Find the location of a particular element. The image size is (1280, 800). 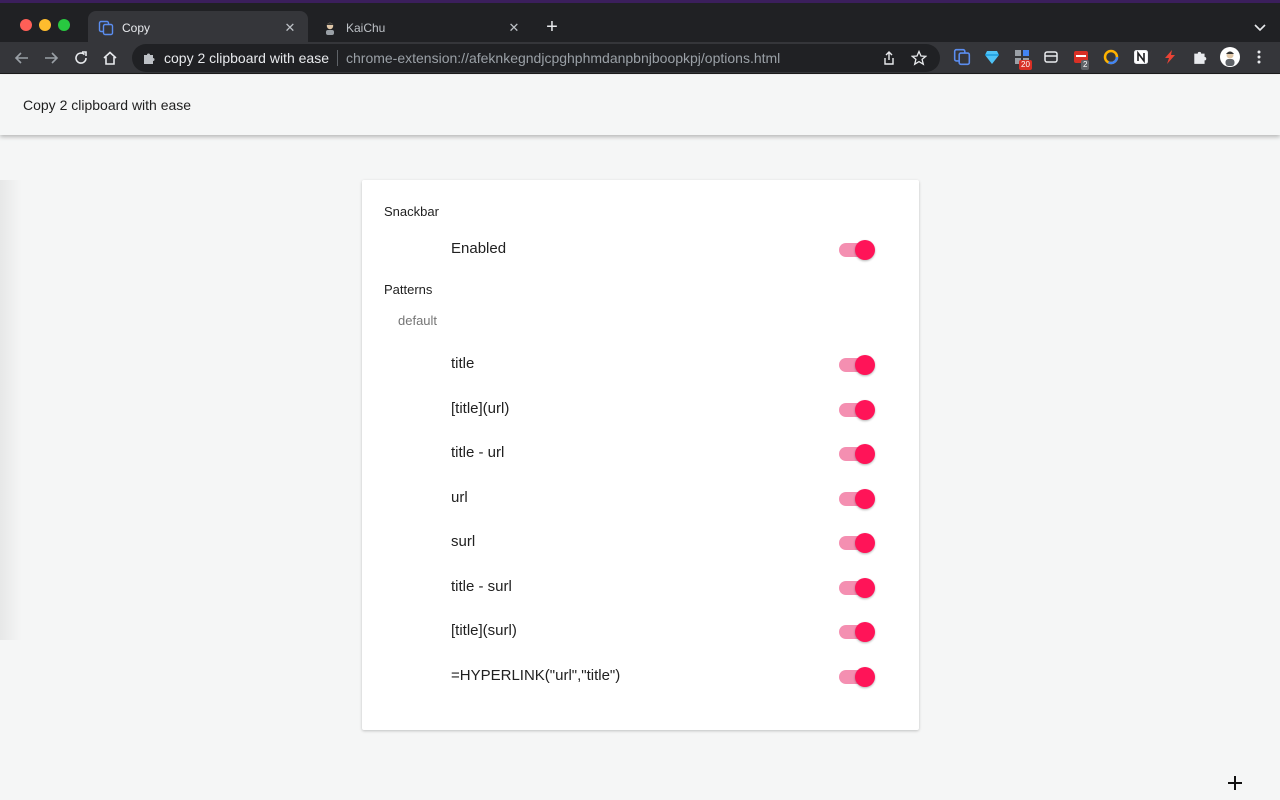

pattern-label: url is located at coordinates (459, 497).